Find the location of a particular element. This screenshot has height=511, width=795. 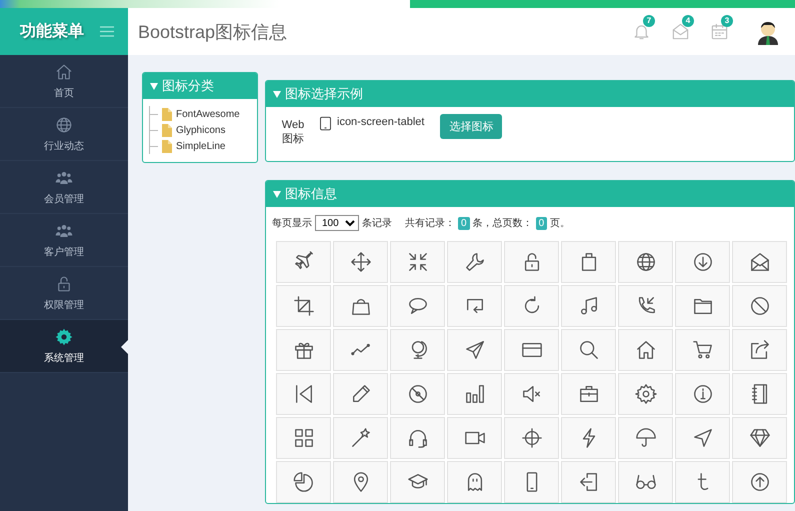

cursor-arrow-icon is located at coordinates (703, 438).